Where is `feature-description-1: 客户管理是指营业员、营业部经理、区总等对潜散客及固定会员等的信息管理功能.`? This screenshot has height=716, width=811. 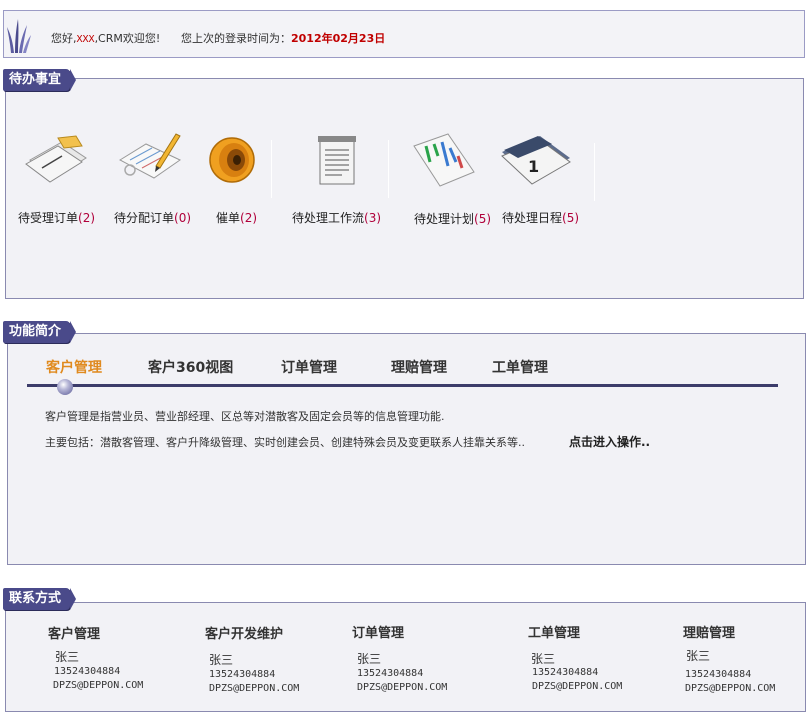 feature-description-1: 客户管理是指营业员、营业部经理、区总等对潜散客及固定会员等的信息管理功能. is located at coordinates (245, 416).